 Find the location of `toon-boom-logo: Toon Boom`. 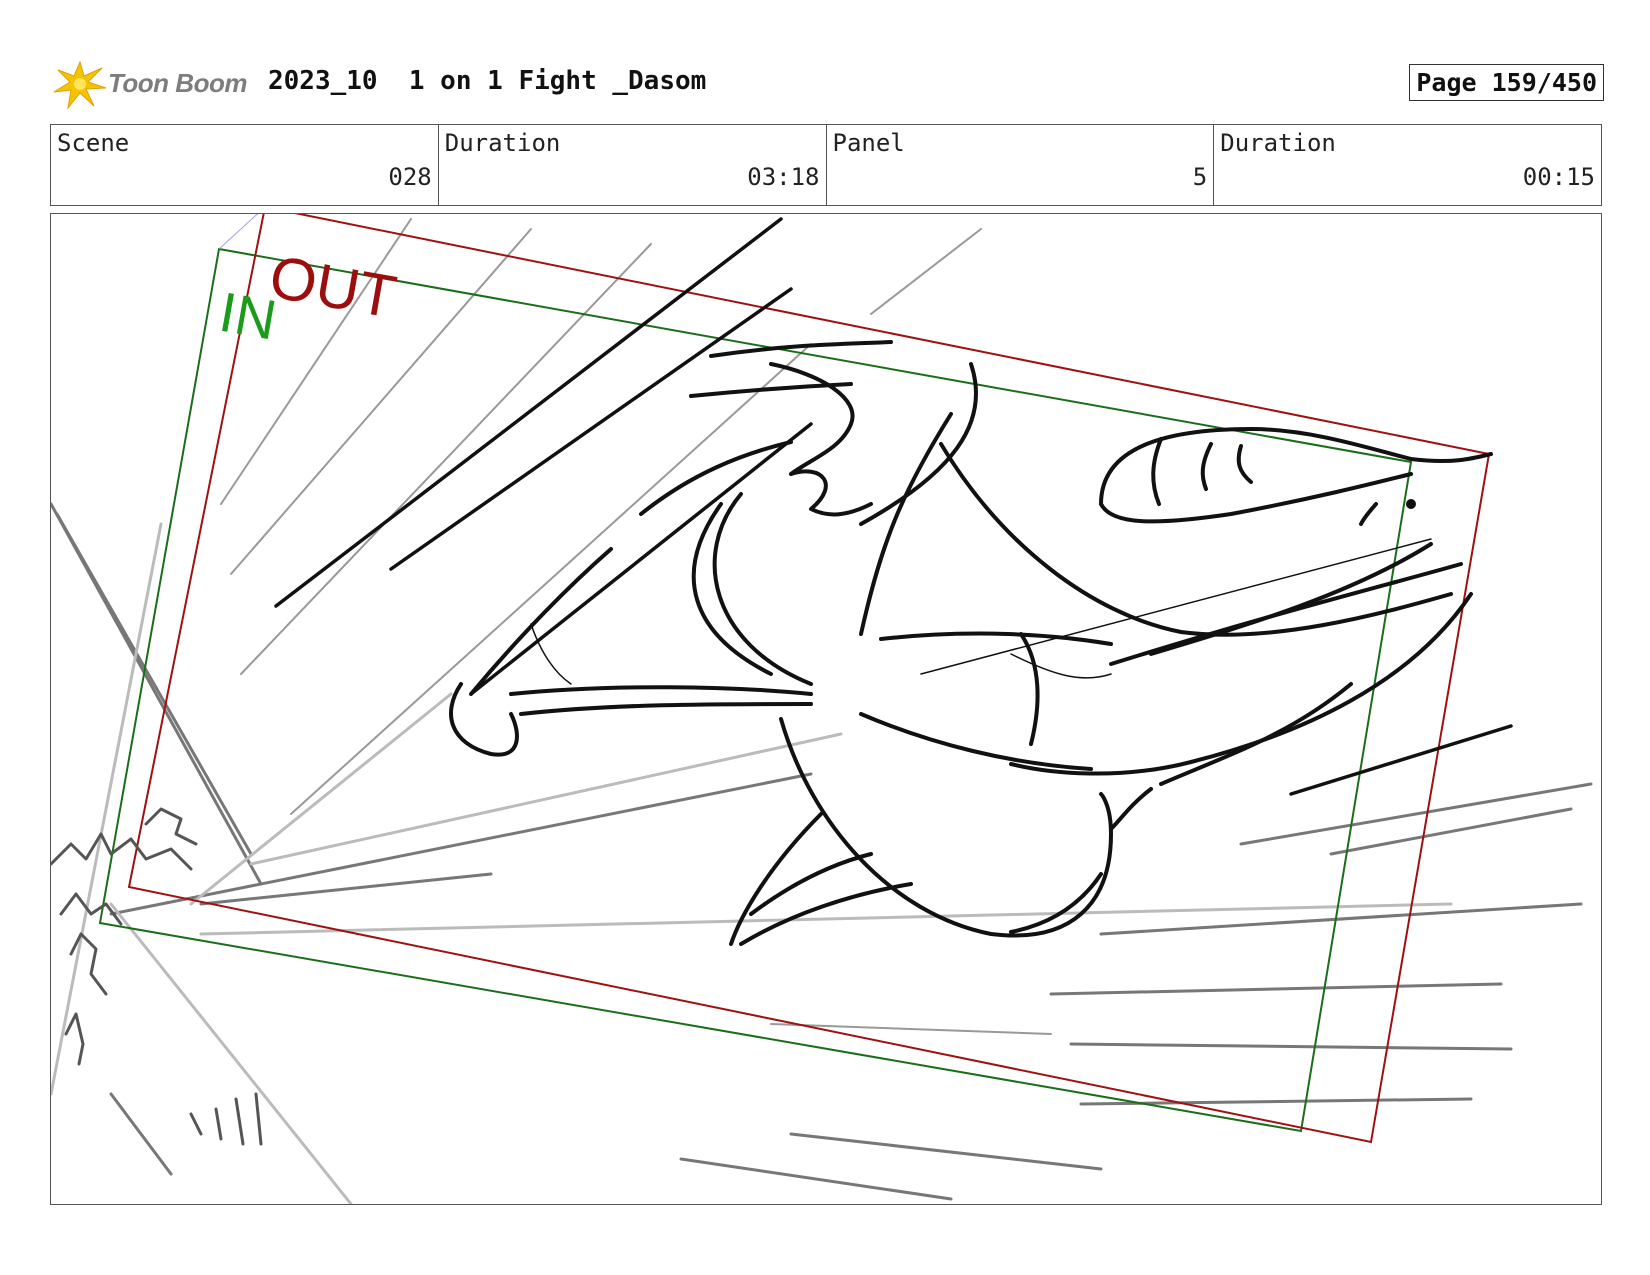

toon-boom-logo: Toon Boom is located at coordinates (152, 84).